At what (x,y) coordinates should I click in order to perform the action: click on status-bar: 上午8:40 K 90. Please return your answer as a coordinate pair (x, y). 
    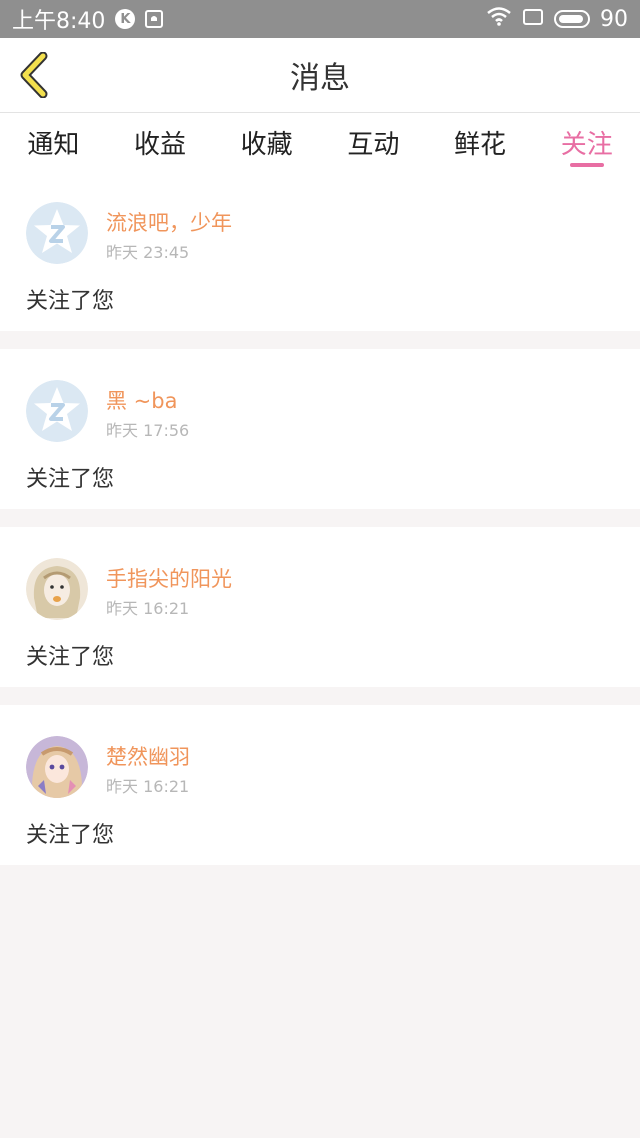
    Looking at the image, I should click on (320, 19).